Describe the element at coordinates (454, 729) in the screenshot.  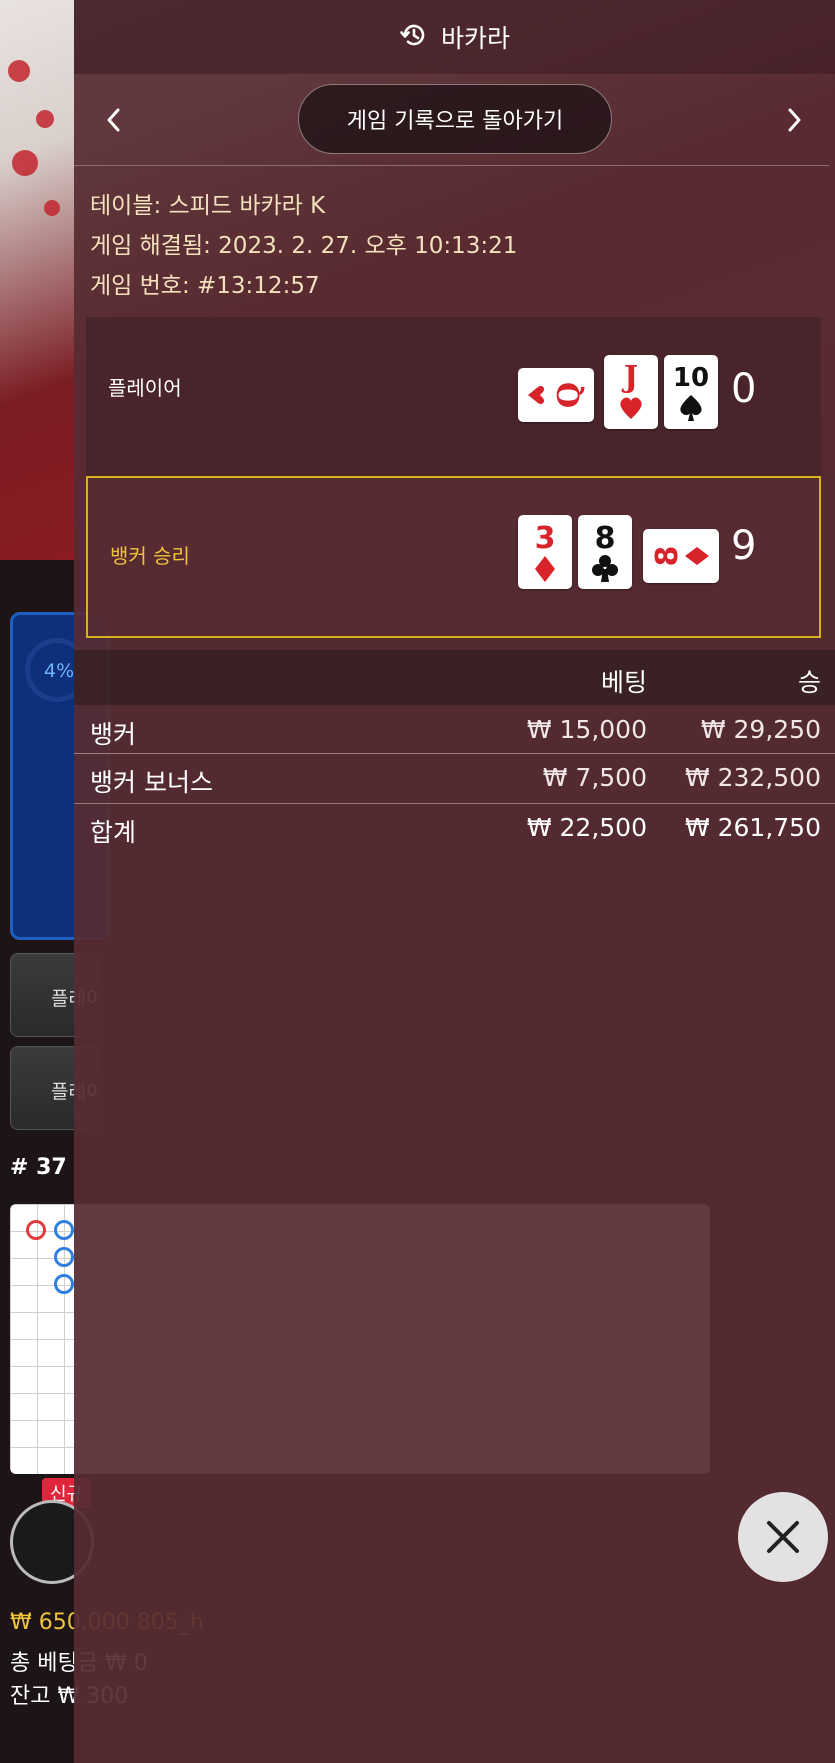
I see `bets-table-row: 뱅커 ₩ 15,000 ₩ 29,250` at that location.